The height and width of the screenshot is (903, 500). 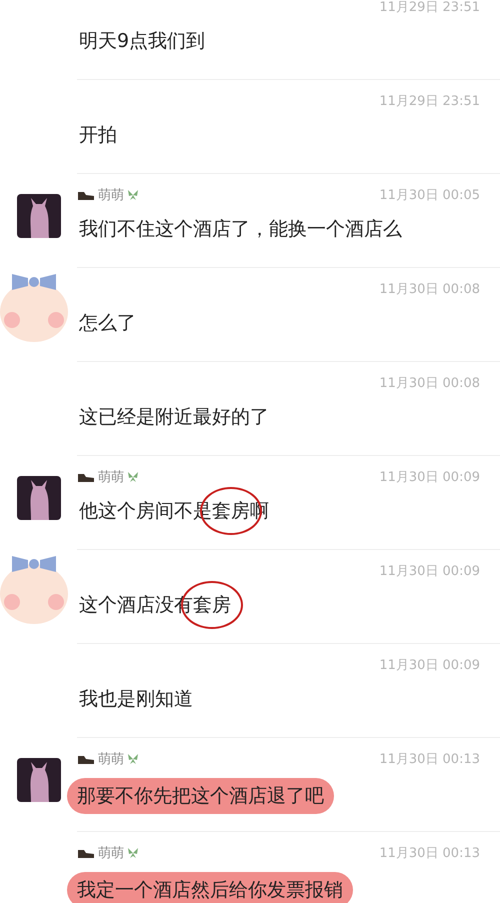 I want to click on message-text: 怎么了, so click(x=107, y=323).